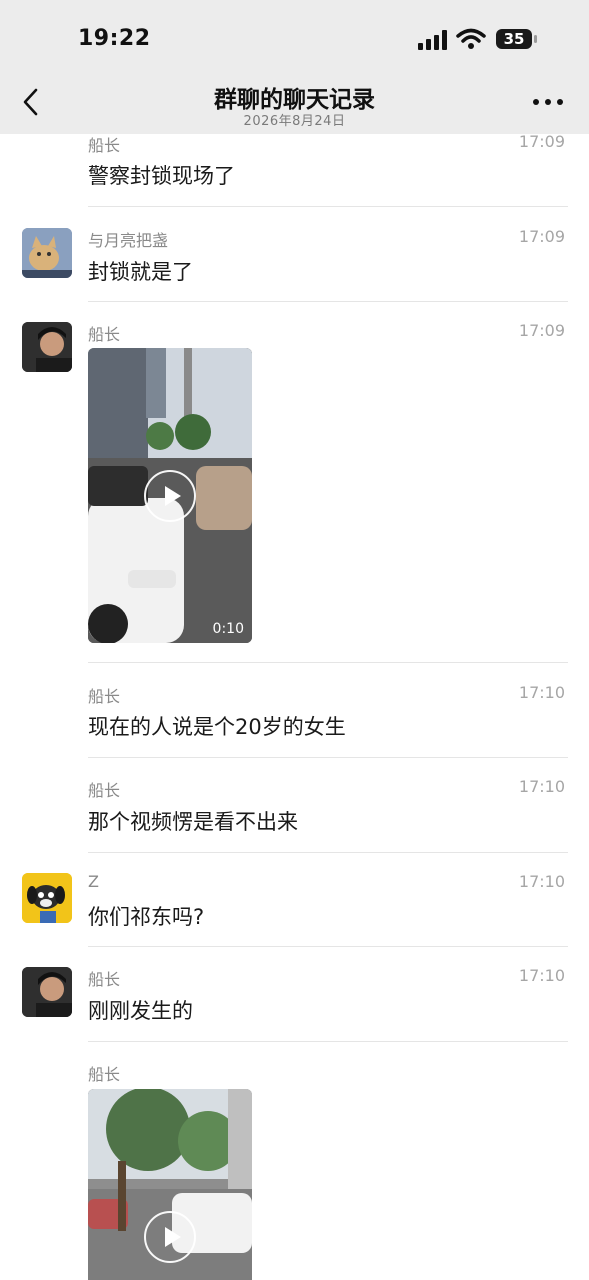 Image resolution: width=589 pixels, height=1280 pixels. What do you see at coordinates (140, 1011) in the screenshot?
I see `message-text: 刚刚发生的` at bounding box center [140, 1011].